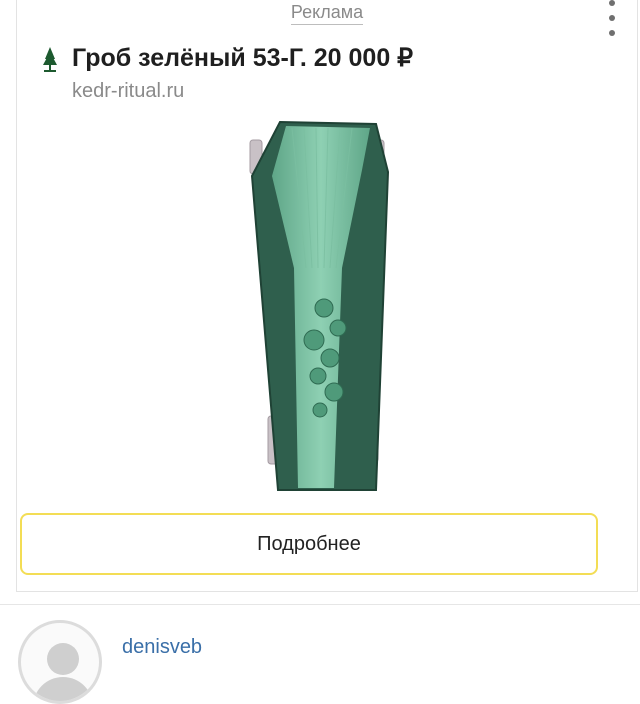 The height and width of the screenshot is (704, 640). I want to click on more-vertical-icon, so click(612, 3).